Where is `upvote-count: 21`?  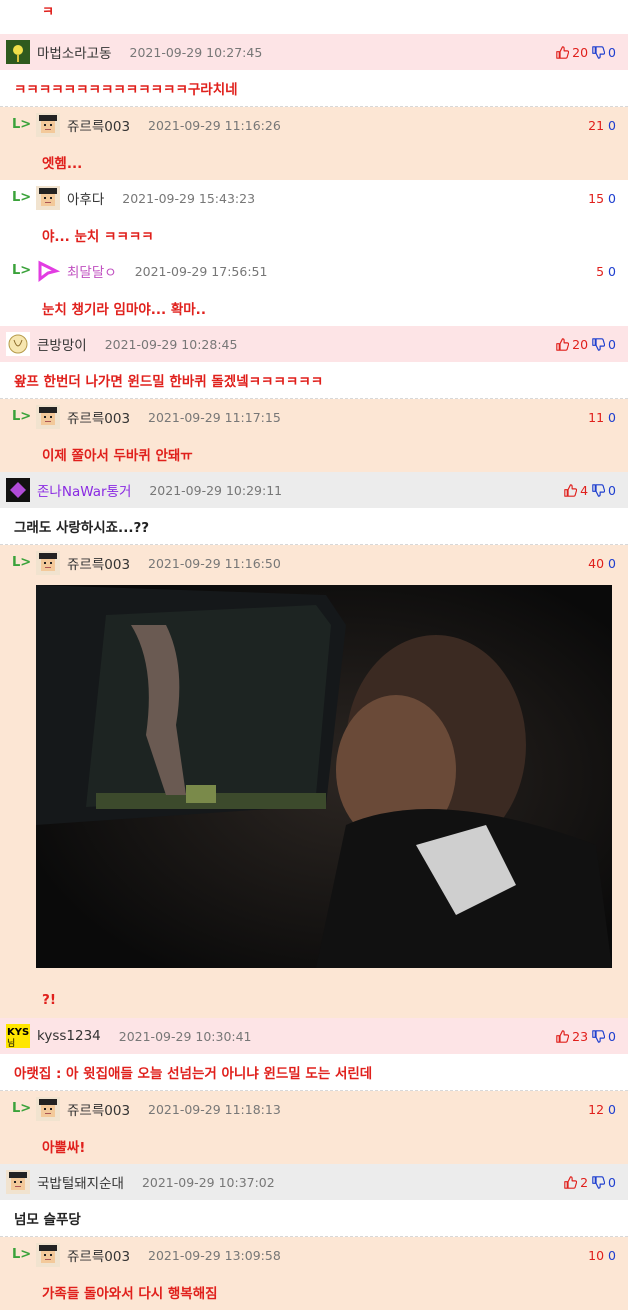 upvote-count: 21 is located at coordinates (596, 125).